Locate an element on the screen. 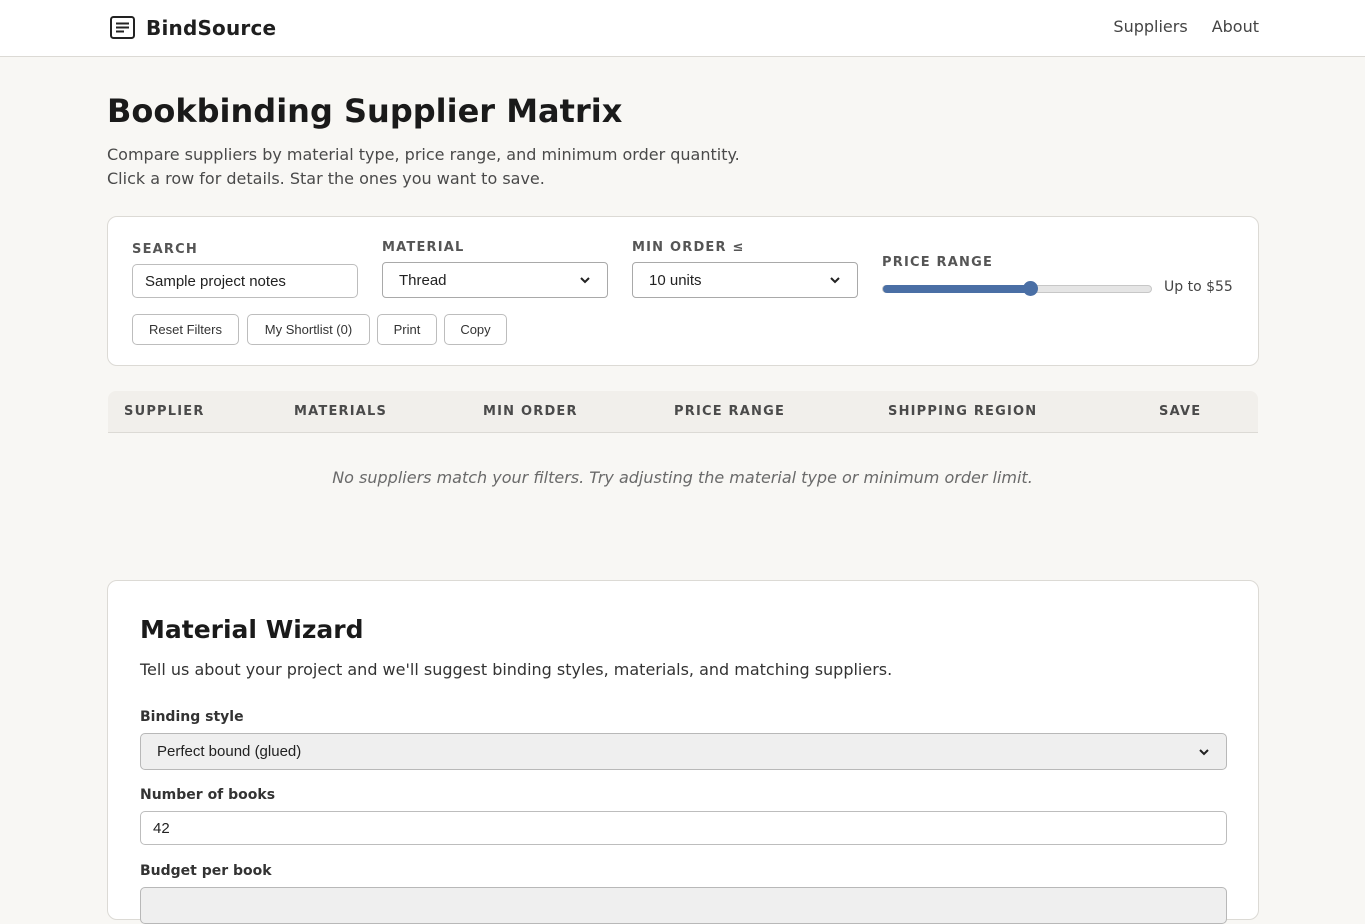 This screenshot has height=924, width=1365. min-order-select-value: 10 units is located at coordinates (675, 280).